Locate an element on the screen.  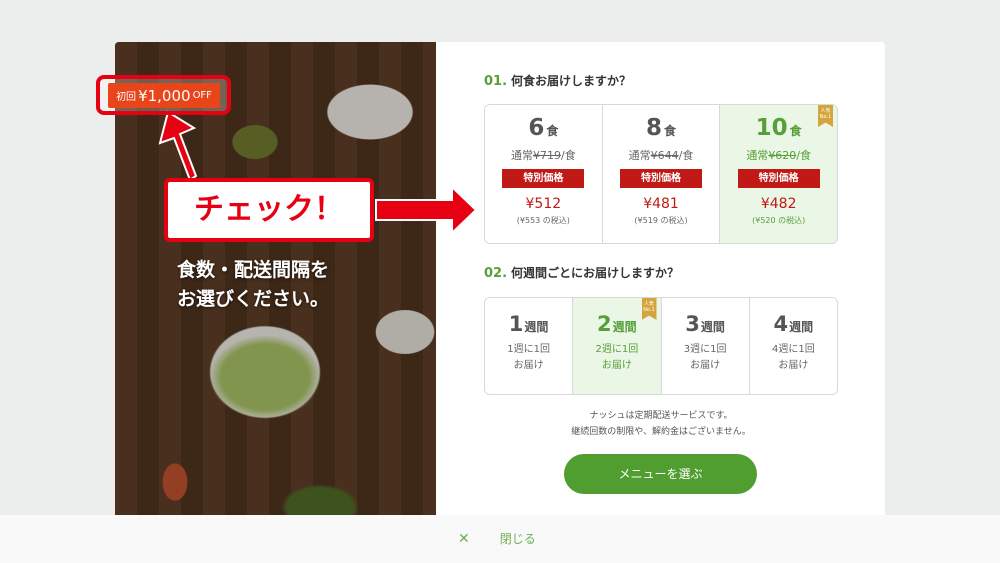
badge-amount: ¥1,000 is located at coordinates (164, 95).